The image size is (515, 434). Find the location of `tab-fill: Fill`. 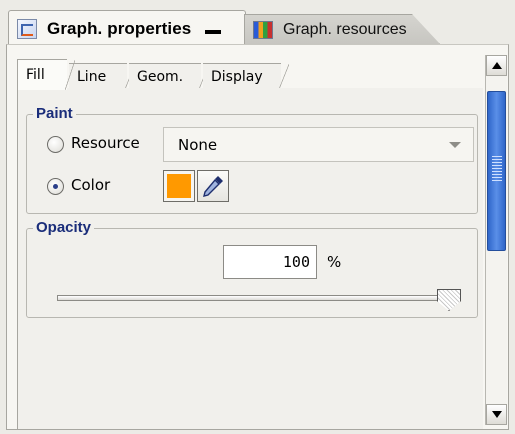

tab-fill: Fill is located at coordinates (46, 74).